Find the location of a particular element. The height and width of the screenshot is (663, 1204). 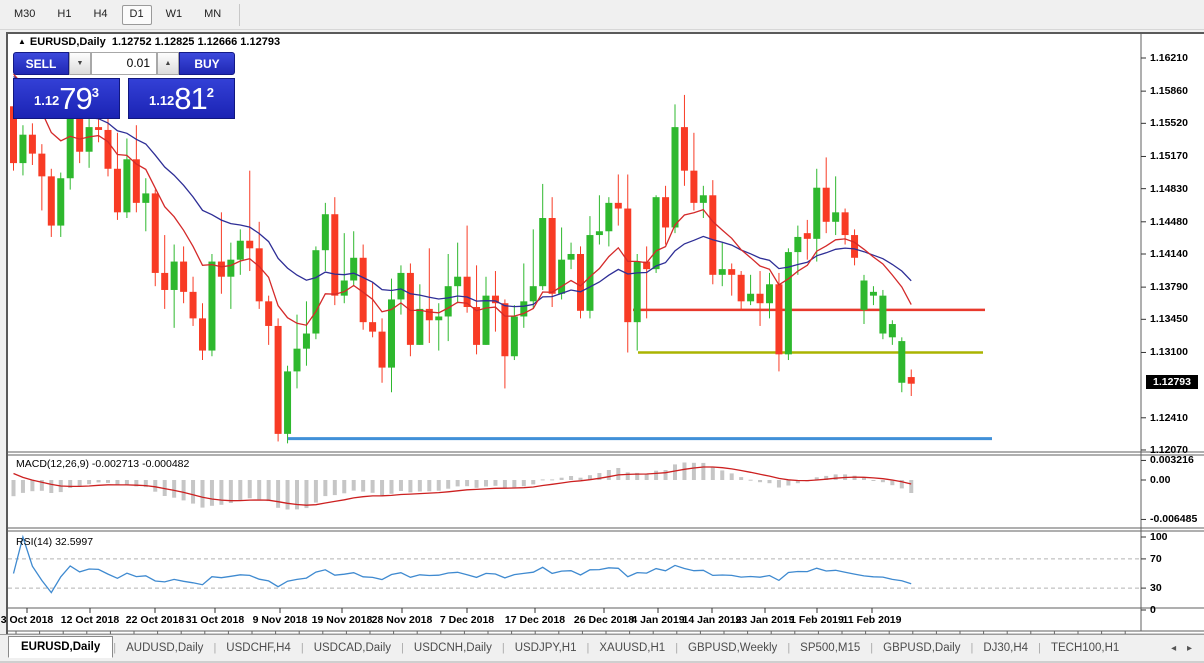

macd-indicator-label: MACD(12,26,9) -0.002713 -0.000482 is located at coordinates (103, 464).